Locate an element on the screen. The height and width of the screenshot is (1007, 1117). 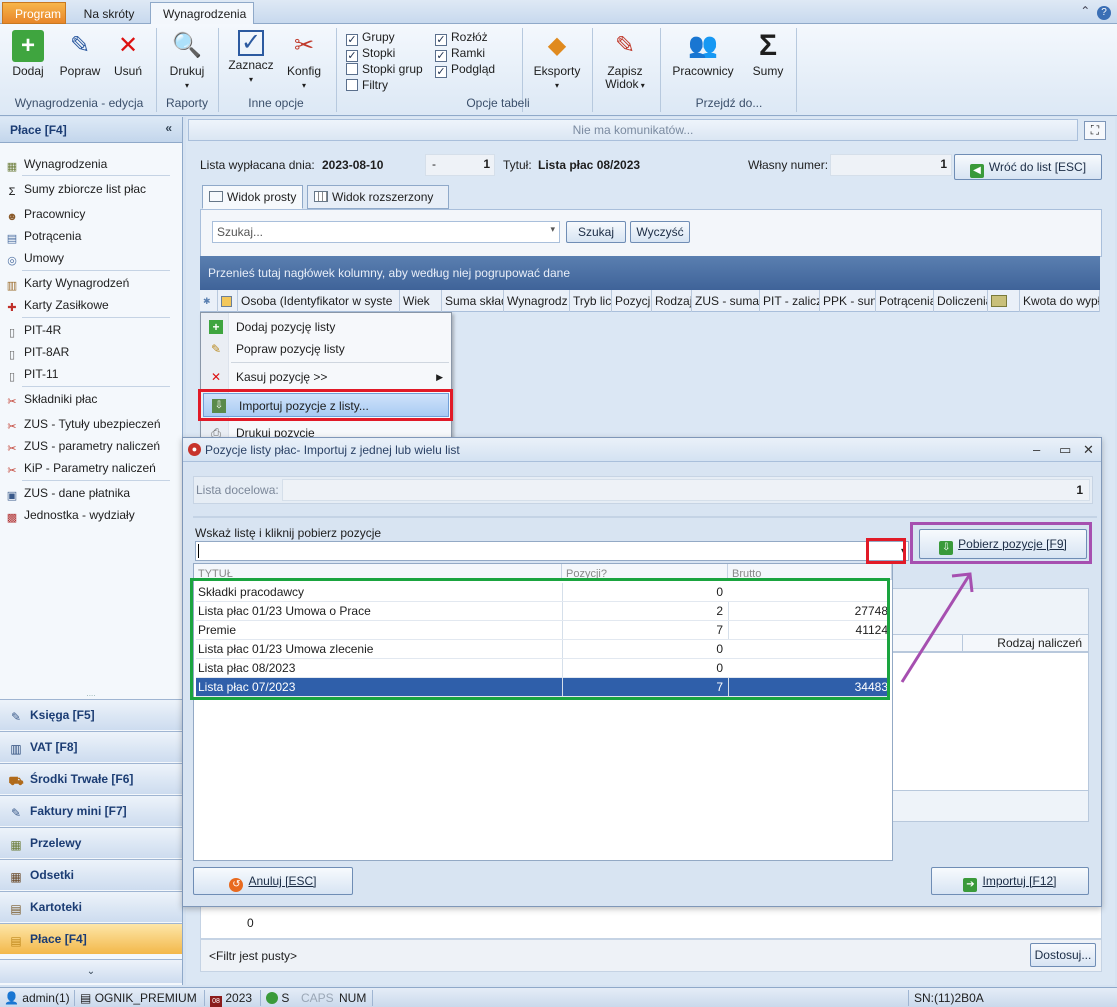
lista-number: 1 is located at coordinates (486, 164).